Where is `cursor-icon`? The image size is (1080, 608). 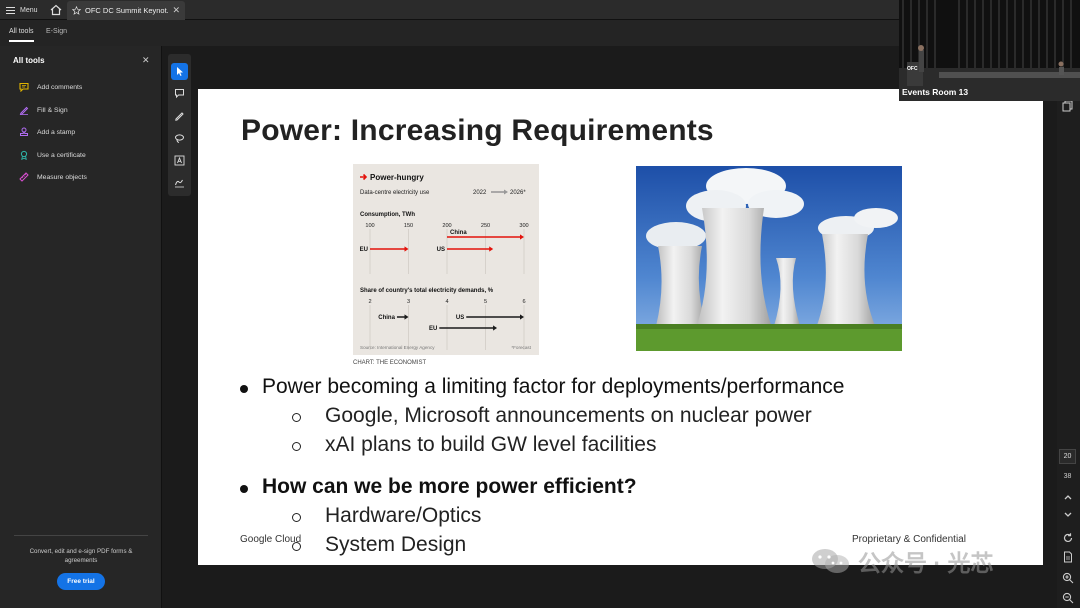
cursor-icon is located at coordinates (180, 71).